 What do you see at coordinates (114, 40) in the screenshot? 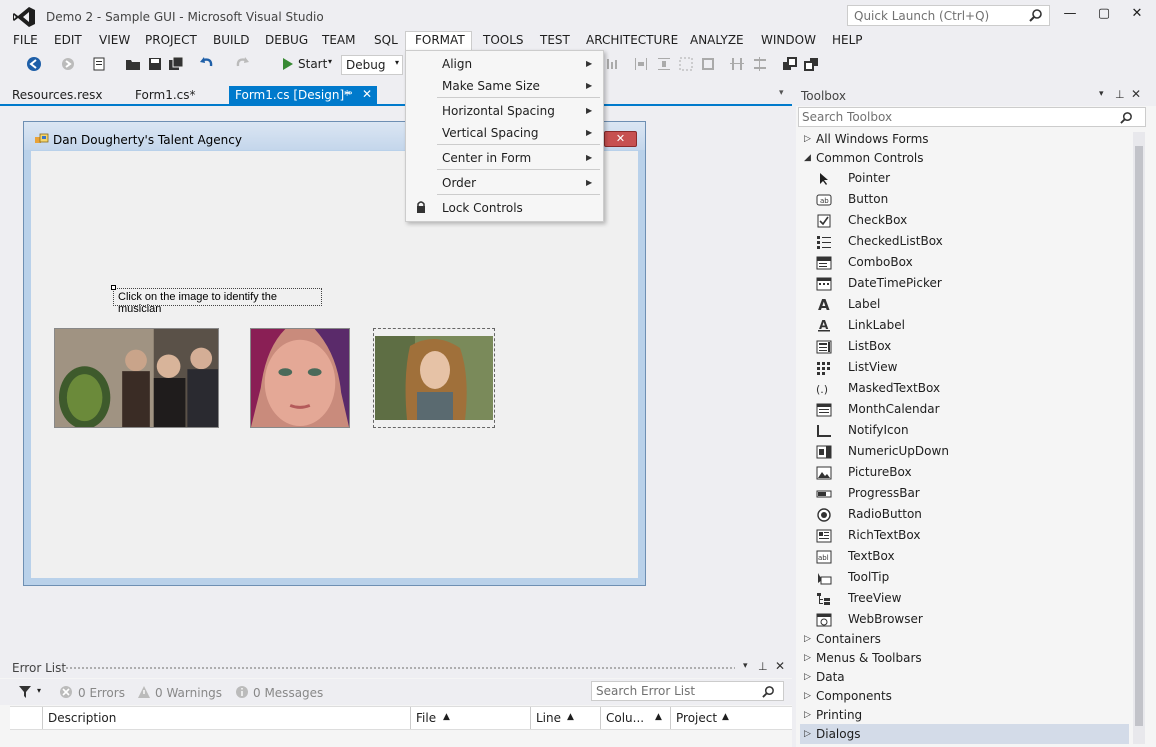
I see `menu-view: VIEW` at bounding box center [114, 40].